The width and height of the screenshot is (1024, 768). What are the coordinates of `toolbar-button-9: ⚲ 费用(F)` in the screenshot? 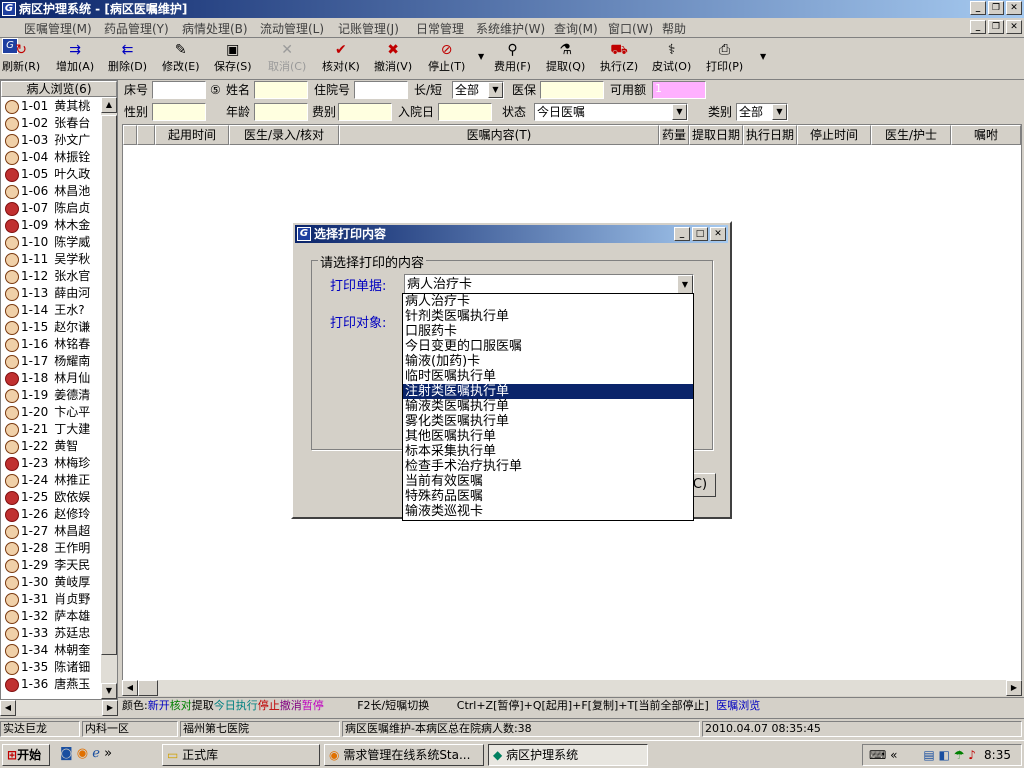 It's located at (512, 58).